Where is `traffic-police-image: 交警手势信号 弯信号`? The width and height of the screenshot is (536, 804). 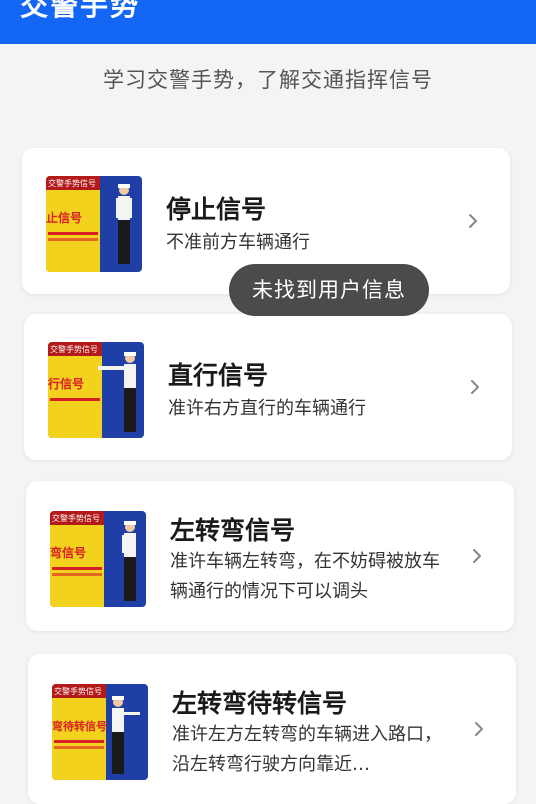 traffic-police-image: 交警手势信号 弯信号 is located at coordinates (98, 559).